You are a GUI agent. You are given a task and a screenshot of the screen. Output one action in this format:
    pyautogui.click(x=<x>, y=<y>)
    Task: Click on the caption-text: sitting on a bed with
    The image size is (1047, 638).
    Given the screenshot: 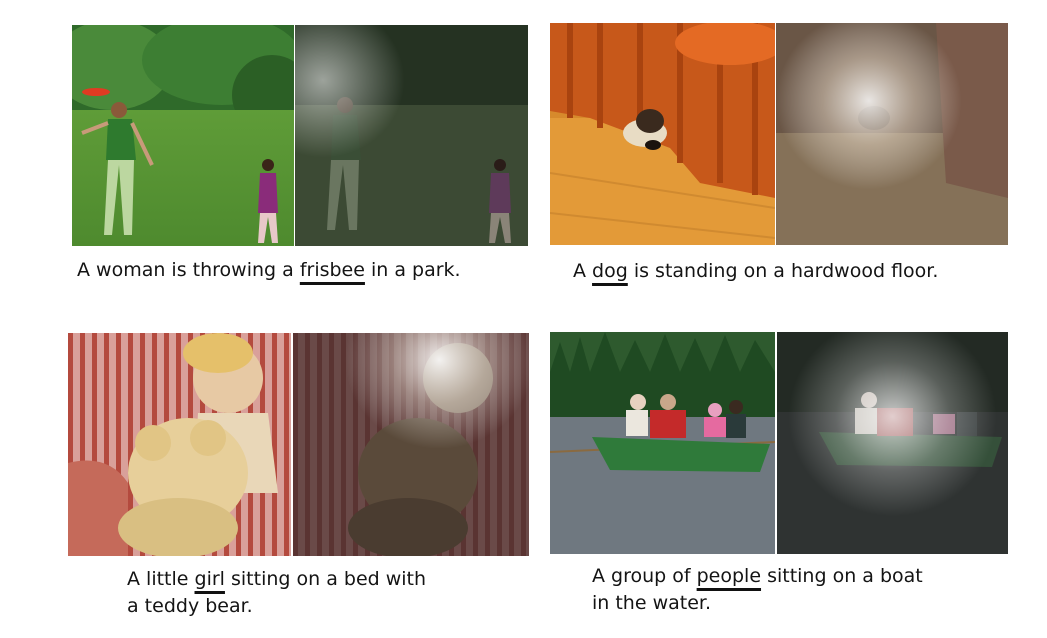 What is the action you would take?
    pyautogui.click(x=325, y=579)
    